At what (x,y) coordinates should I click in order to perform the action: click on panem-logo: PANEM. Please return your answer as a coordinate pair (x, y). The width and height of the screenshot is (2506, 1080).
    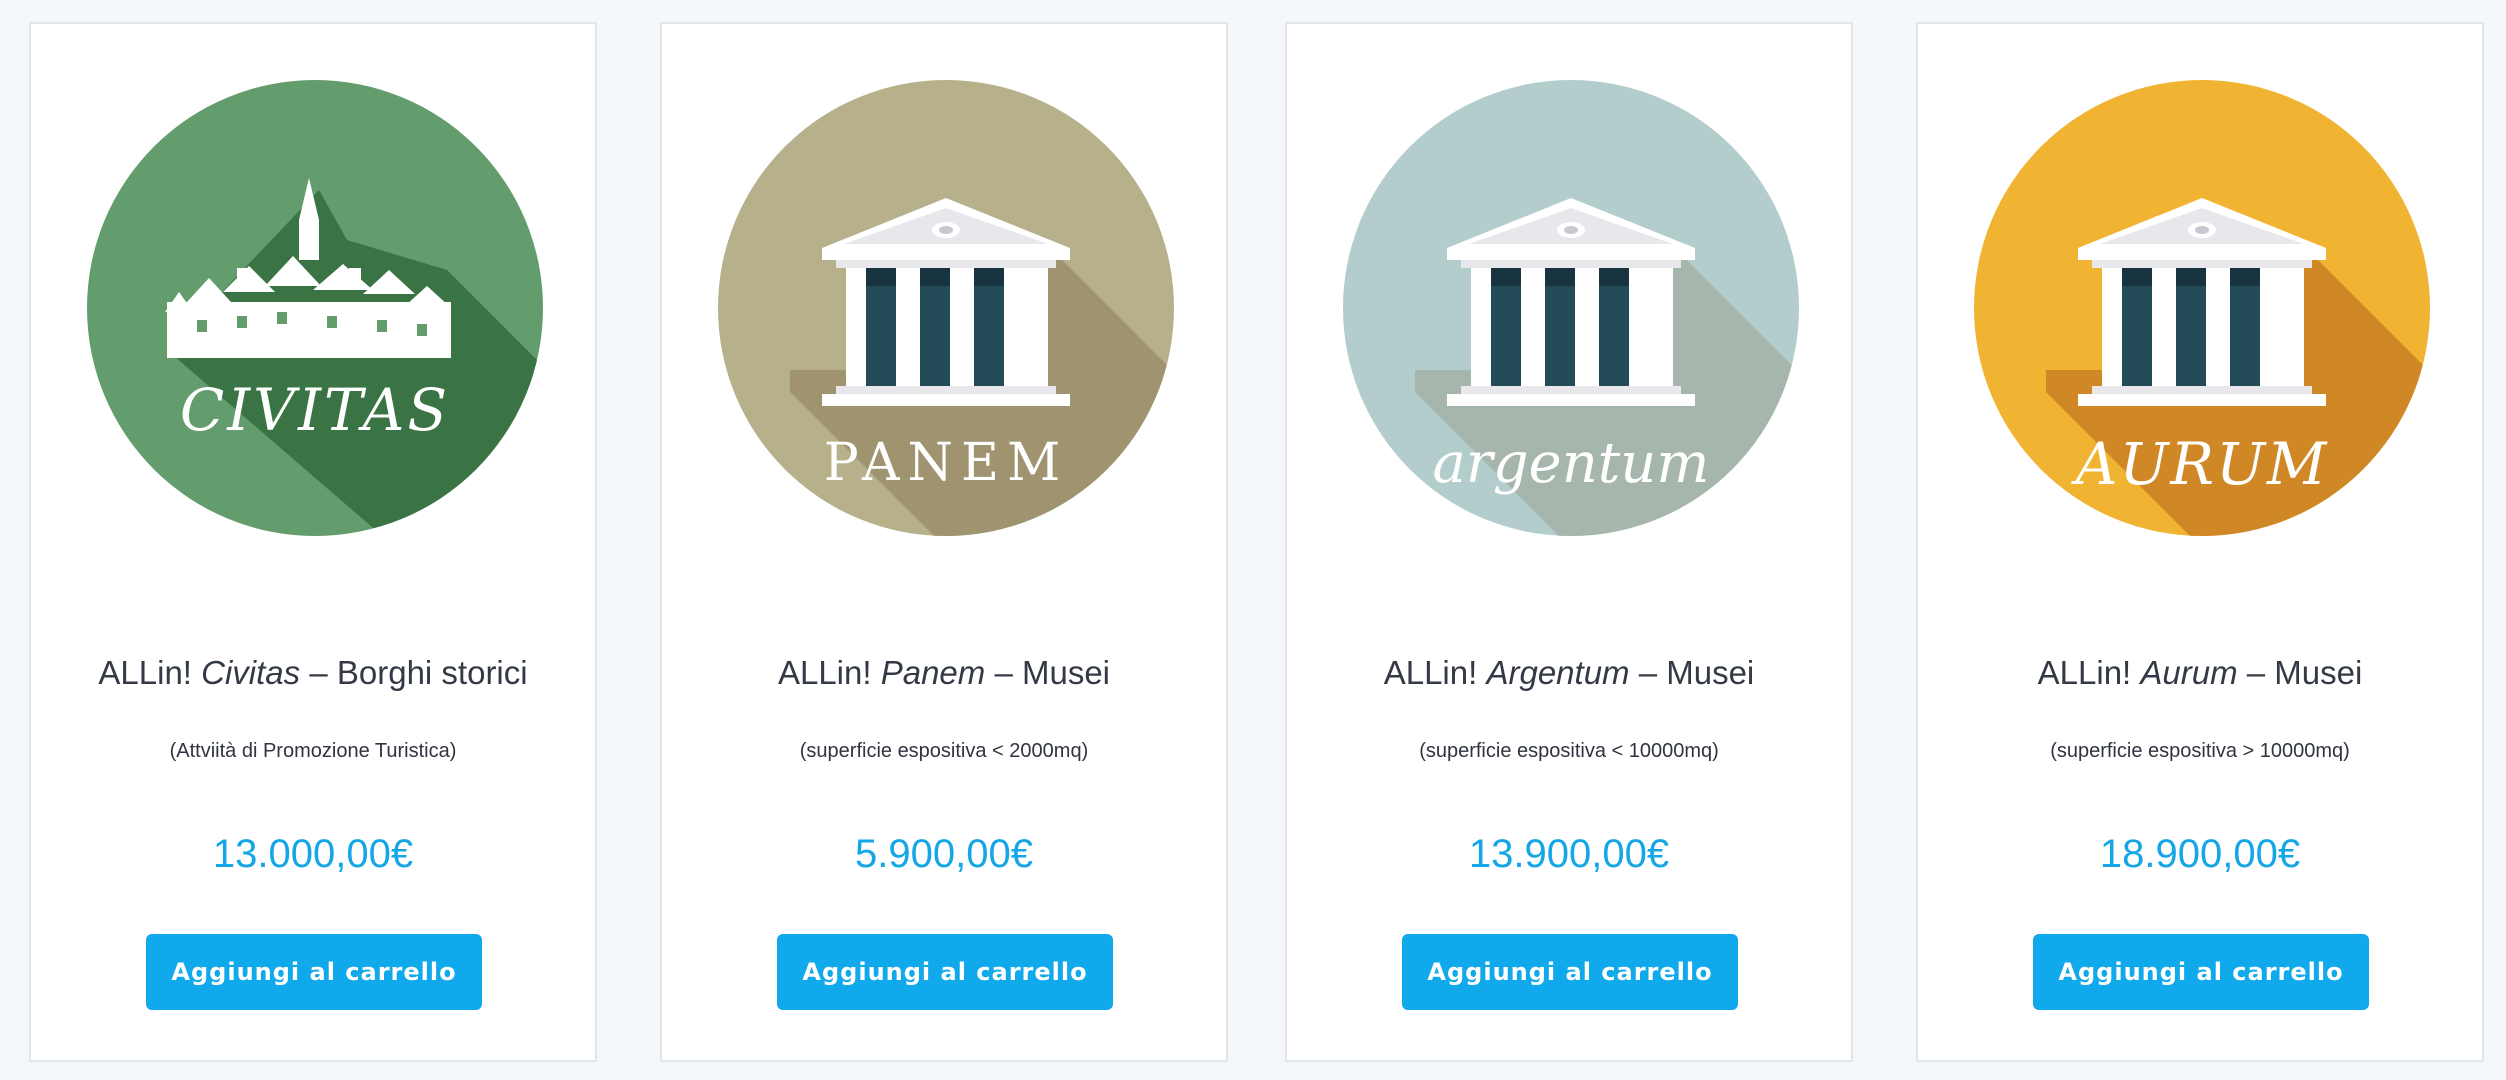
    Looking at the image, I should click on (946, 308).